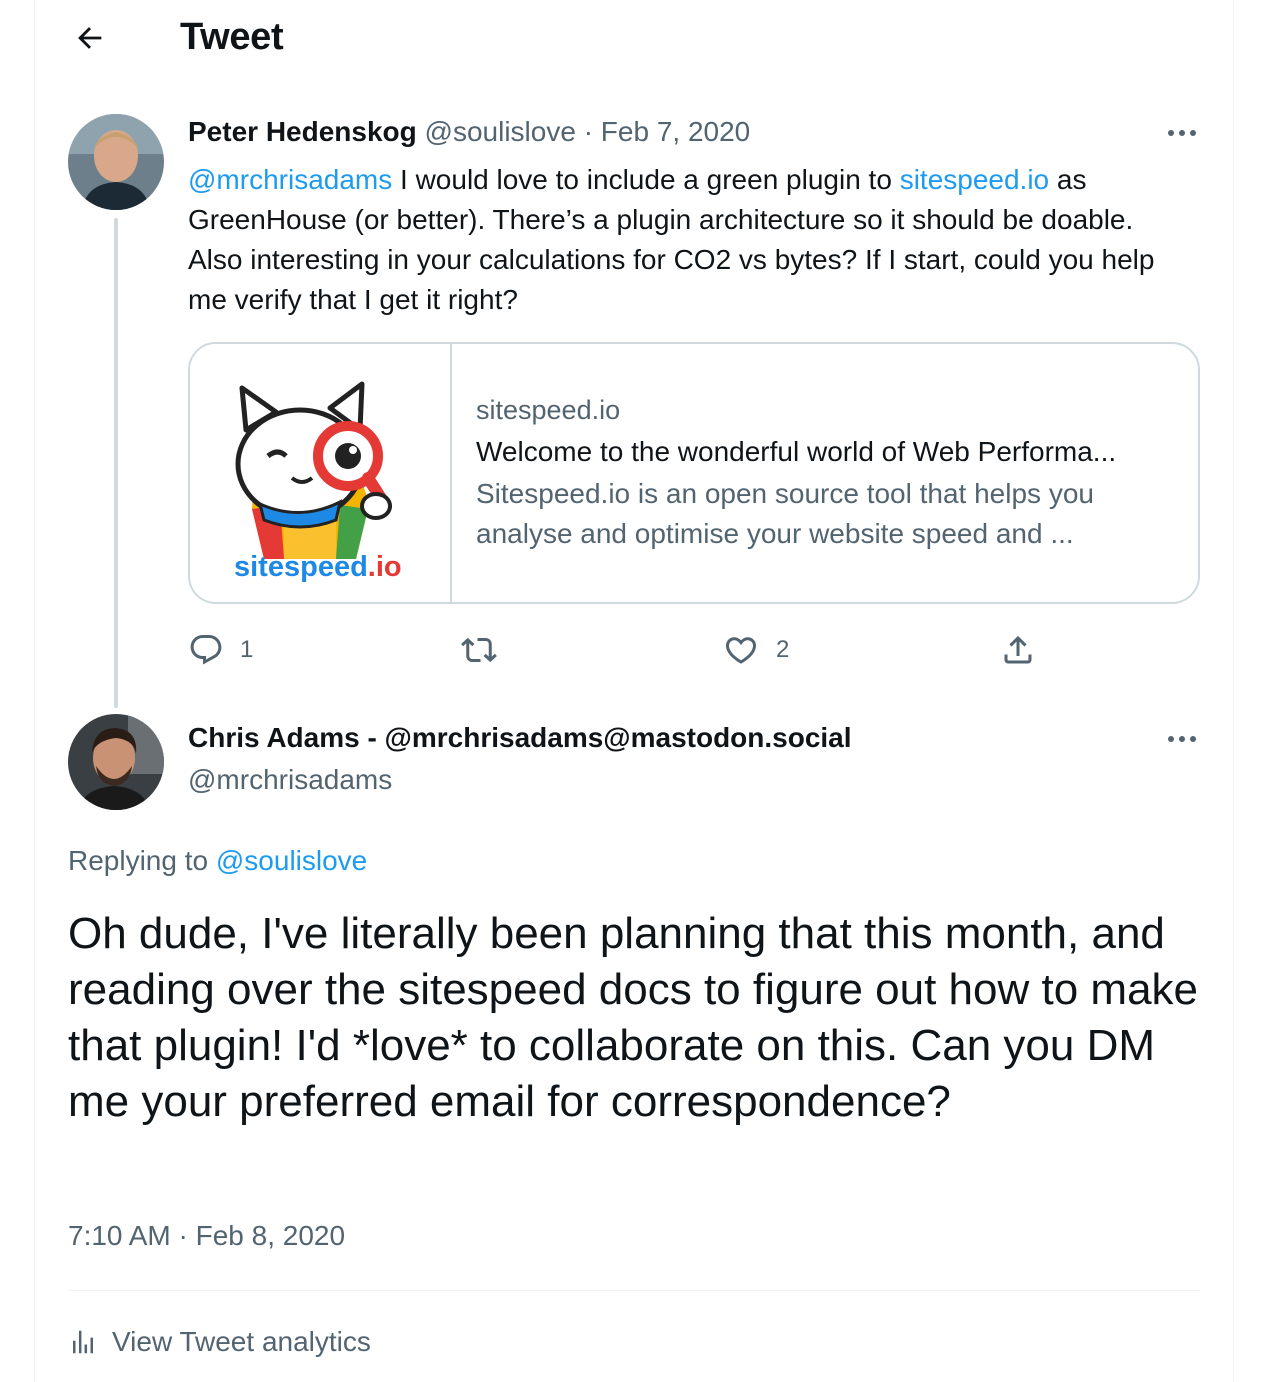  Describe the element at coordinates (116, 463) in the screenshot. I see `thread-line` at that location.